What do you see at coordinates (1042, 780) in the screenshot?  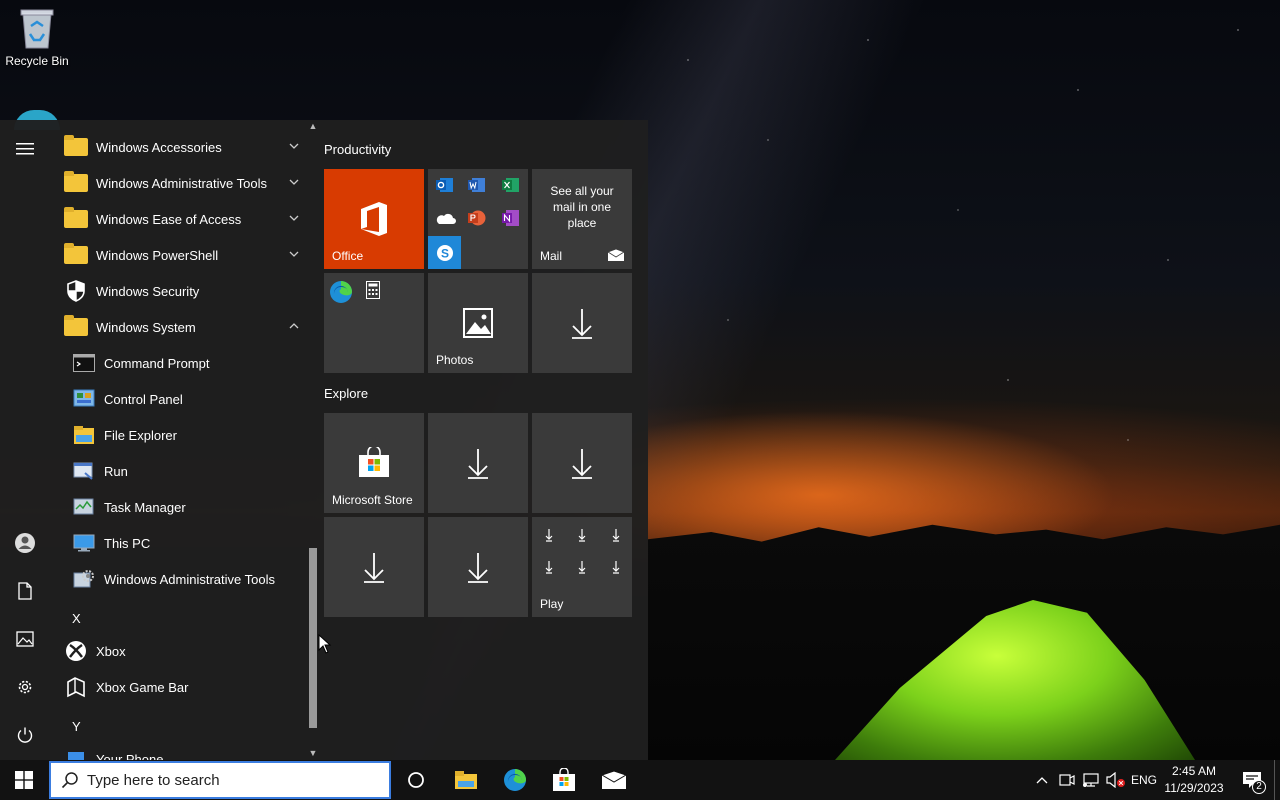 I see `show-hidden-icons-button` at bounding box center [1042, 780].